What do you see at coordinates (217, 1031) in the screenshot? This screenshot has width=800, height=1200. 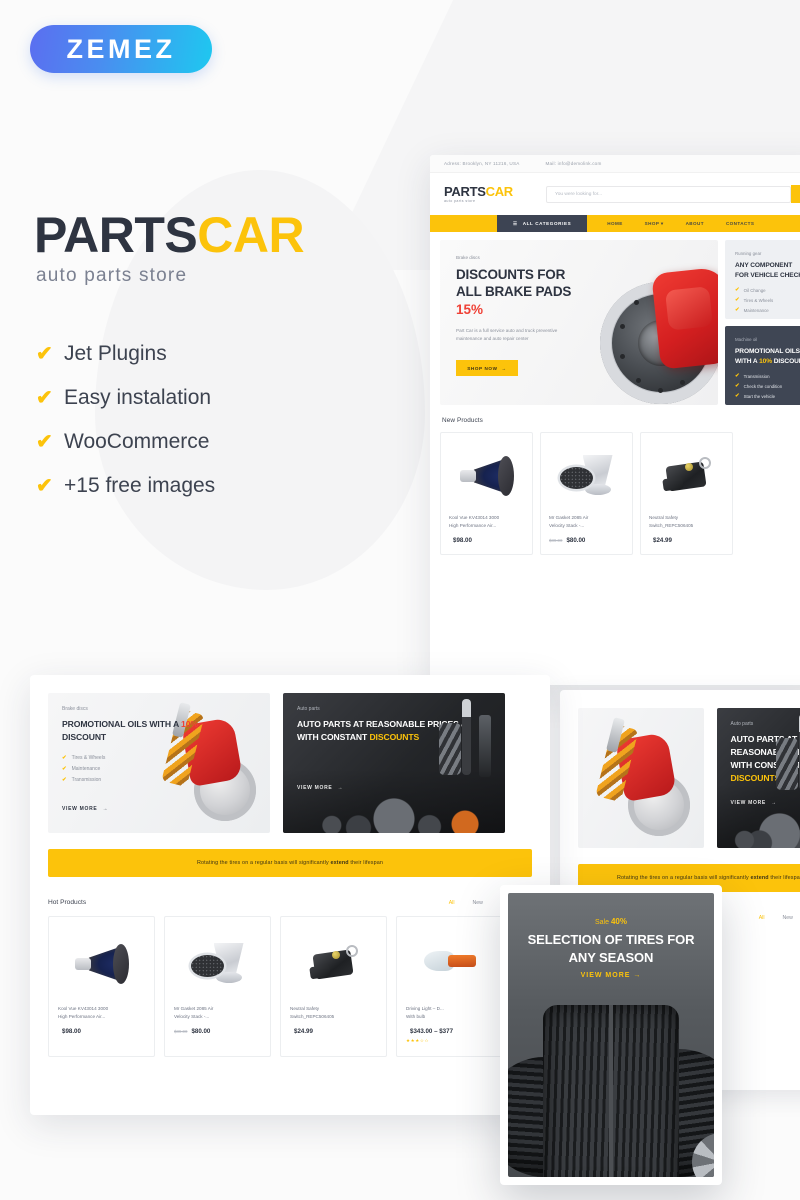 I see `product-price: $89.00 $80.00` at bounding box center [217, 1031].